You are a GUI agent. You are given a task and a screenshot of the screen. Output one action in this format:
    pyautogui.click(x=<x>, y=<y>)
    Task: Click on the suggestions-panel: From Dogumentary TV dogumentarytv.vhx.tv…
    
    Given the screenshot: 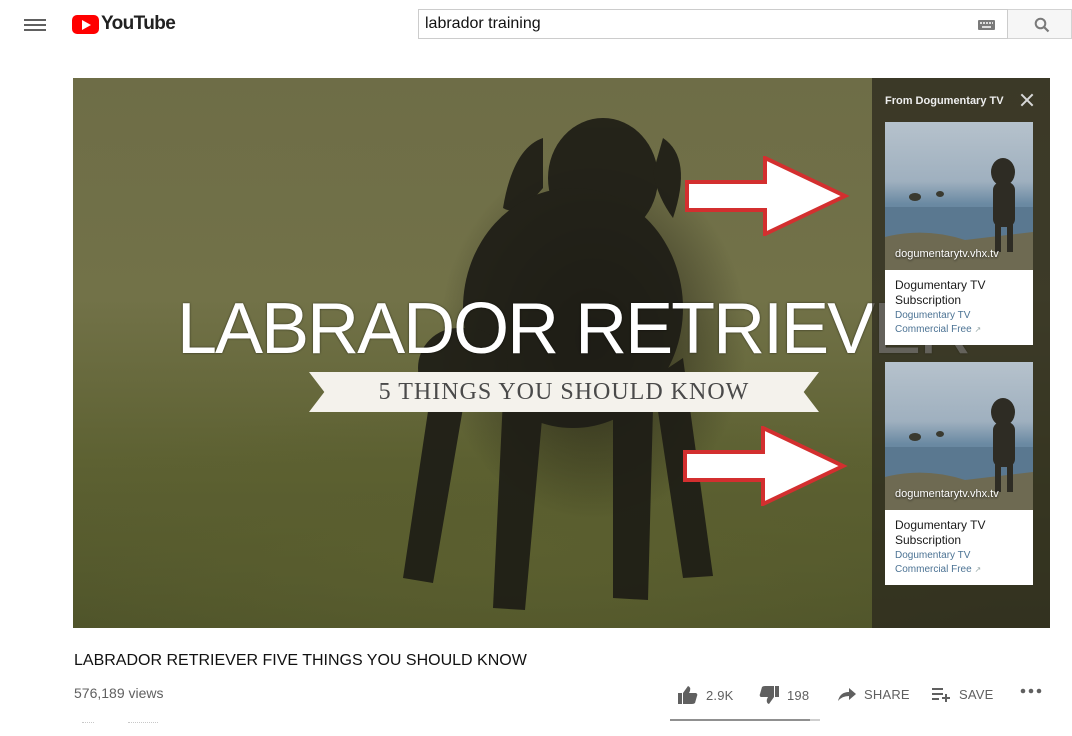 What is the action you would take?
    pyautogui.click(x=961, y=353)
    